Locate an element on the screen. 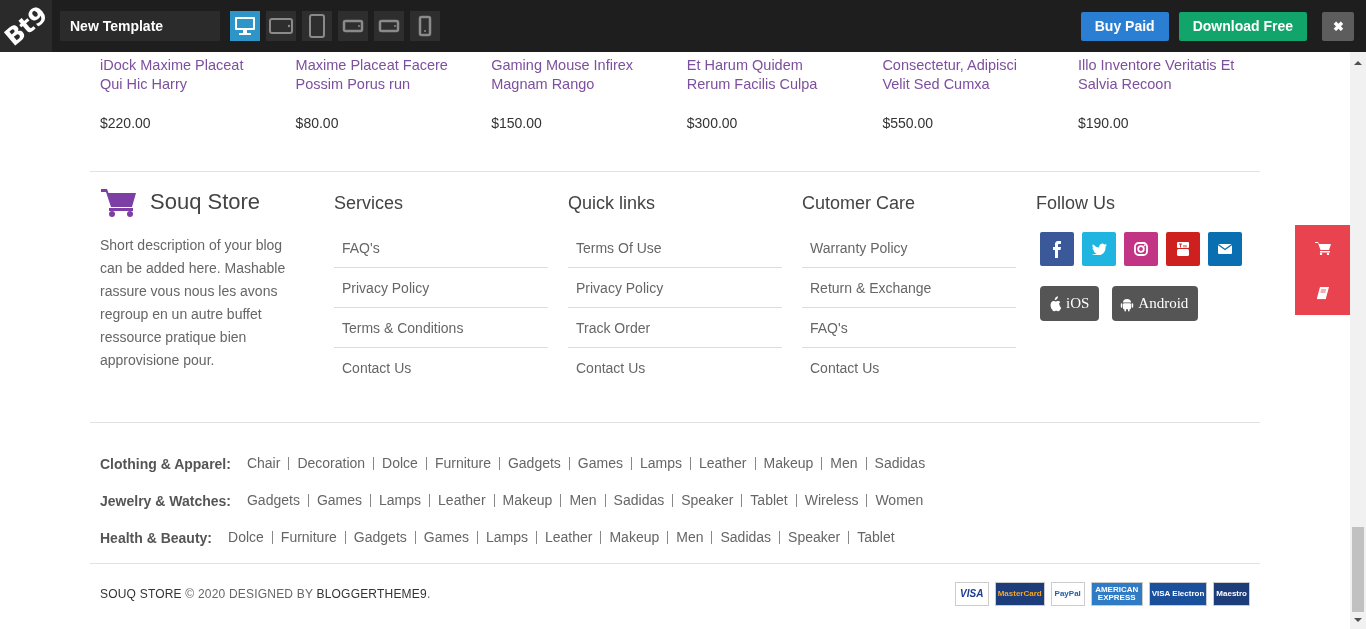  instagram-icon is located at coordinates (1141, 249).